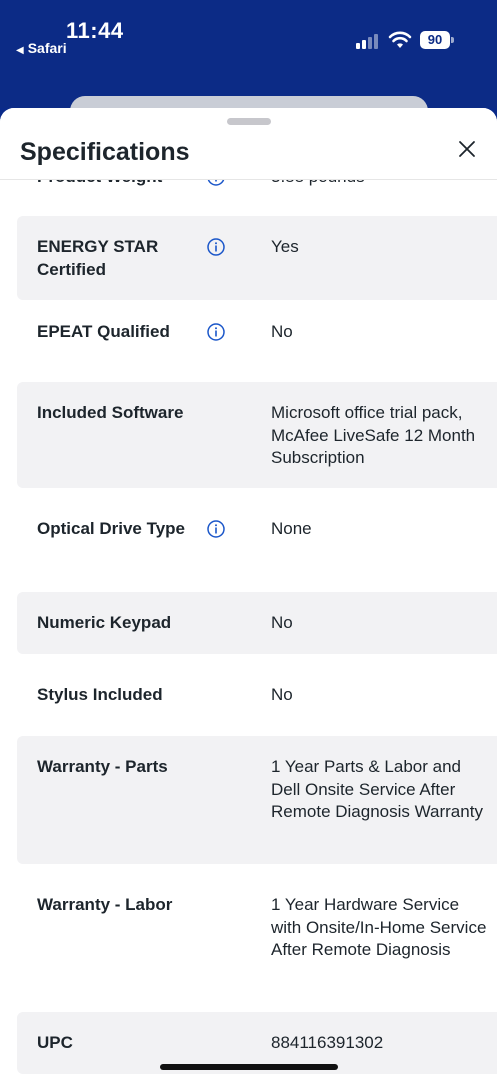 Image resolution: width=497 pixels, height=1080 pixels. Describe the element at coordinates (327, 1042) in the screenshot. I see `spec-value: 884116391302` at that location.